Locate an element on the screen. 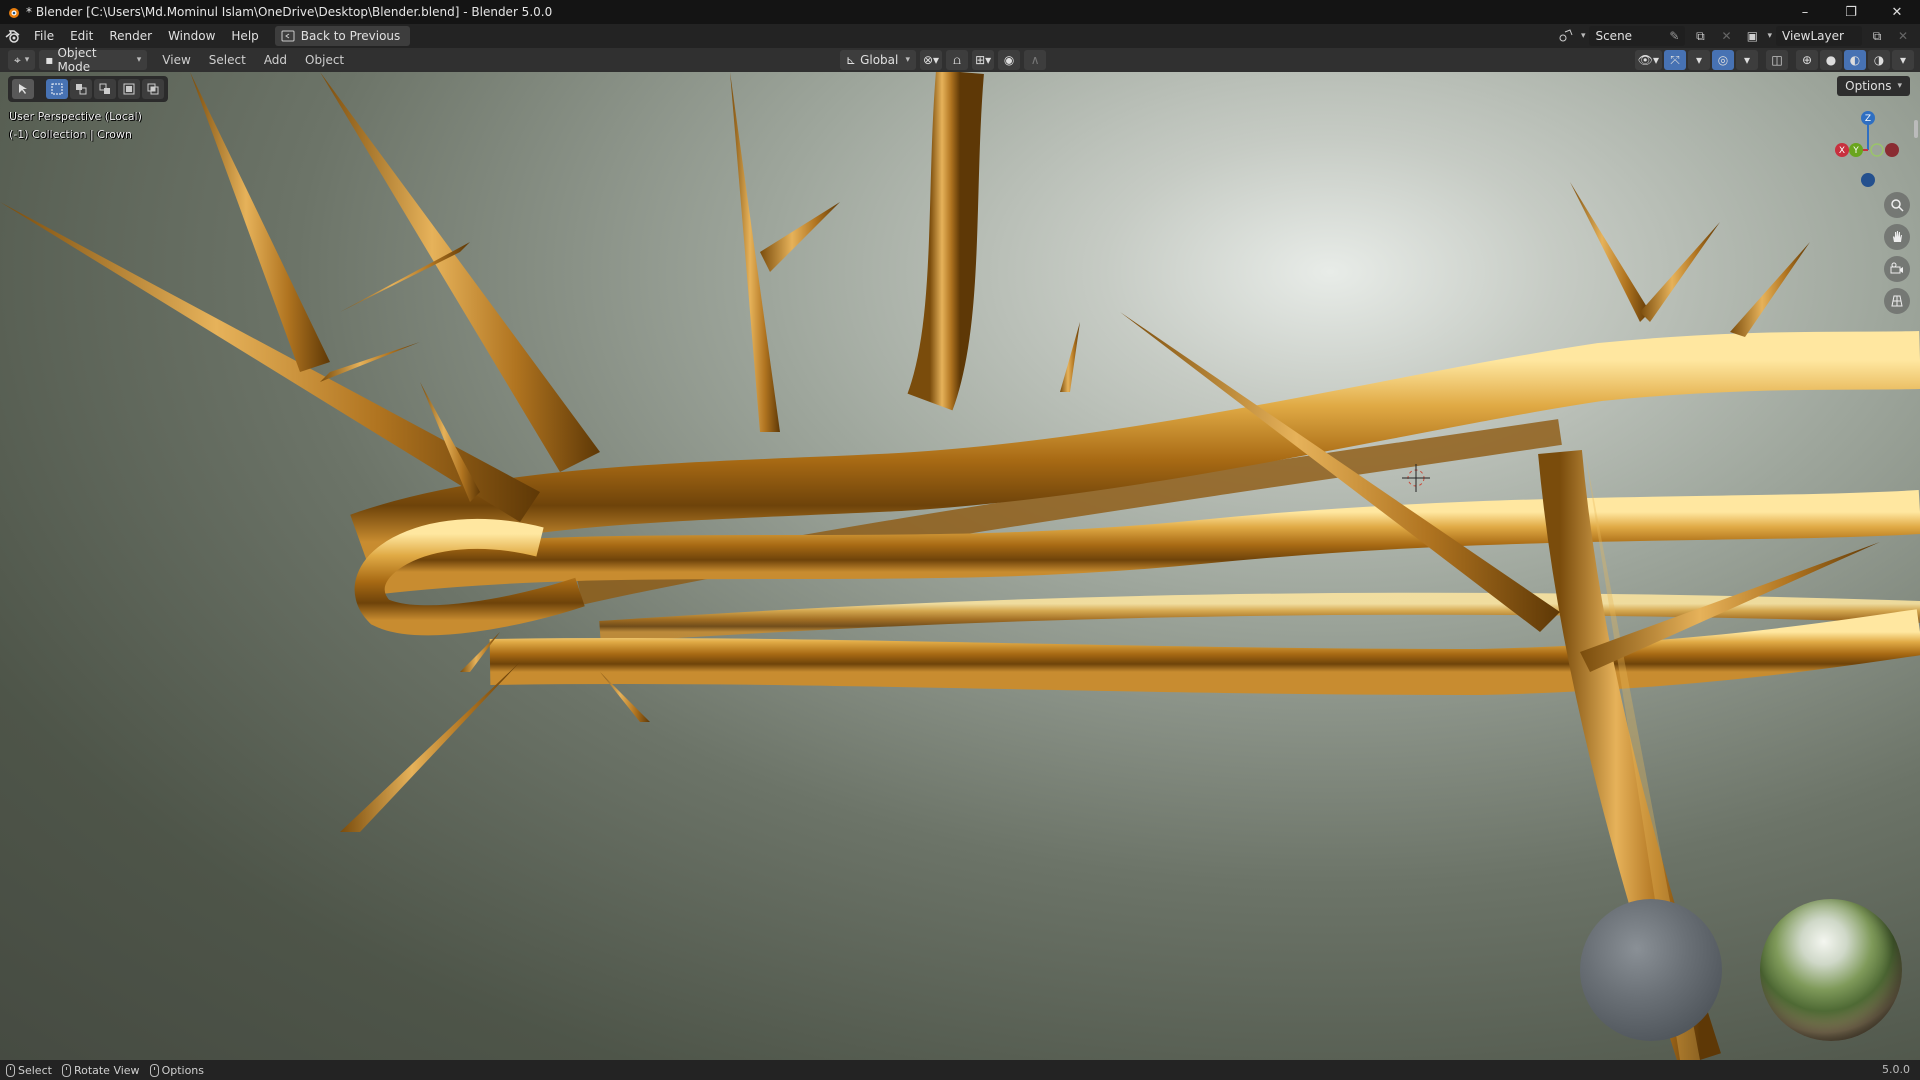  snap-target-button: ⊞▾ is located at coordinates (983, 60).